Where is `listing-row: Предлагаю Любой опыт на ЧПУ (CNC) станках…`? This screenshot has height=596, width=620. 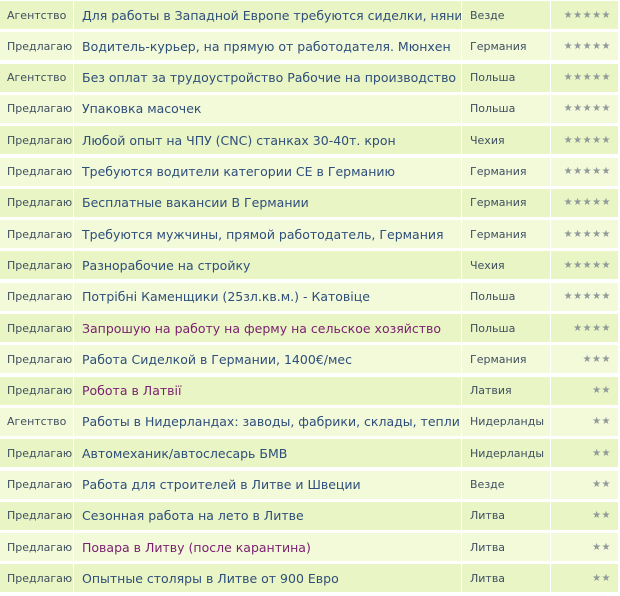
listing-row: Предлагаю Любой опыт на ЧПУ (CNC) станках… is located at coordinates (309, 141).